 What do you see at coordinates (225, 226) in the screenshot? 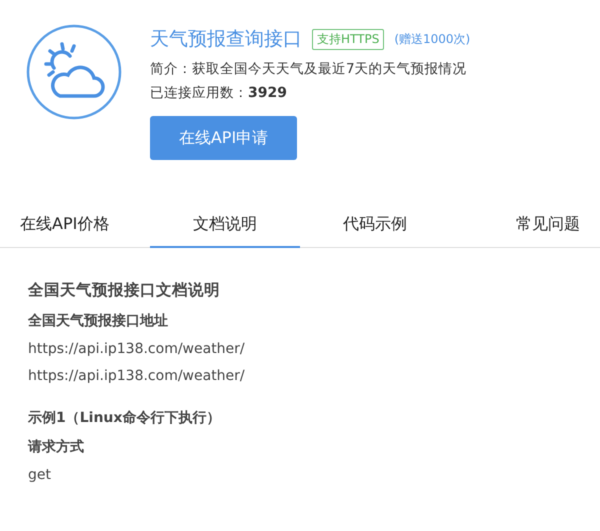
I see `tab: 文档说明` at bounding box center [225, 226].